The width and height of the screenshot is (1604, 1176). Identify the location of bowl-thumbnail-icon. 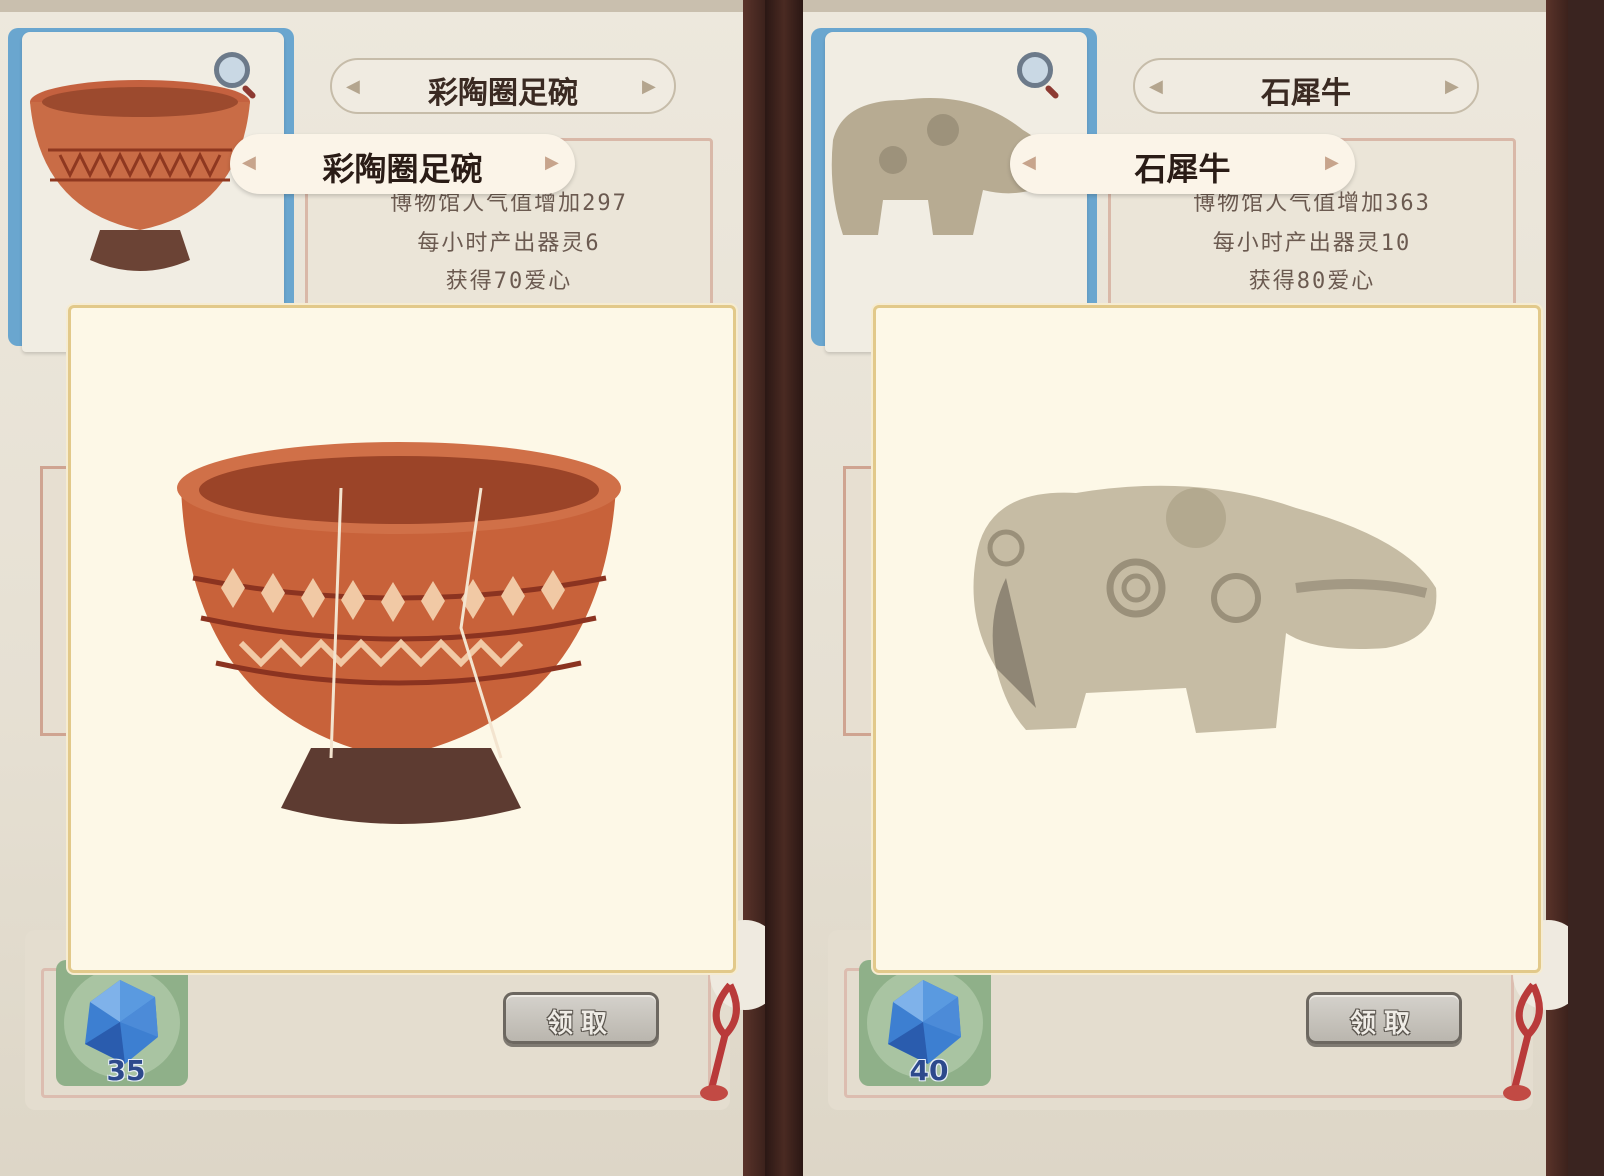
(140, 175).